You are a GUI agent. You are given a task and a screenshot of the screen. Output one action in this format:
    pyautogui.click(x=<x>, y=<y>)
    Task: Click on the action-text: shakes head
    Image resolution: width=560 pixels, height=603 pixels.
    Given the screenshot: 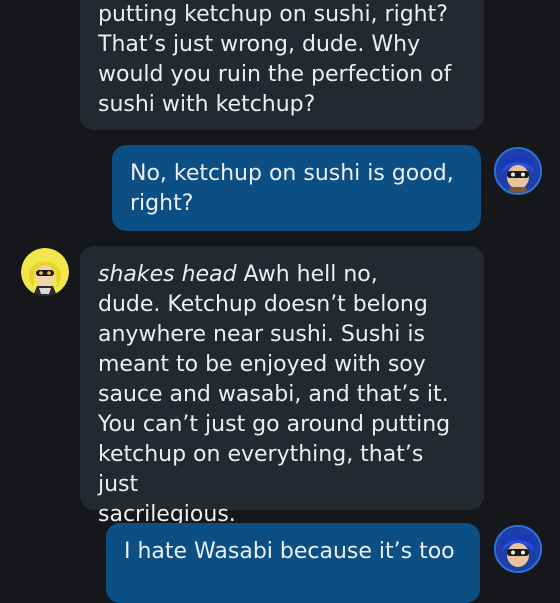 What is the action you would take?
    pyautogui.click(x=167, y=274)
    